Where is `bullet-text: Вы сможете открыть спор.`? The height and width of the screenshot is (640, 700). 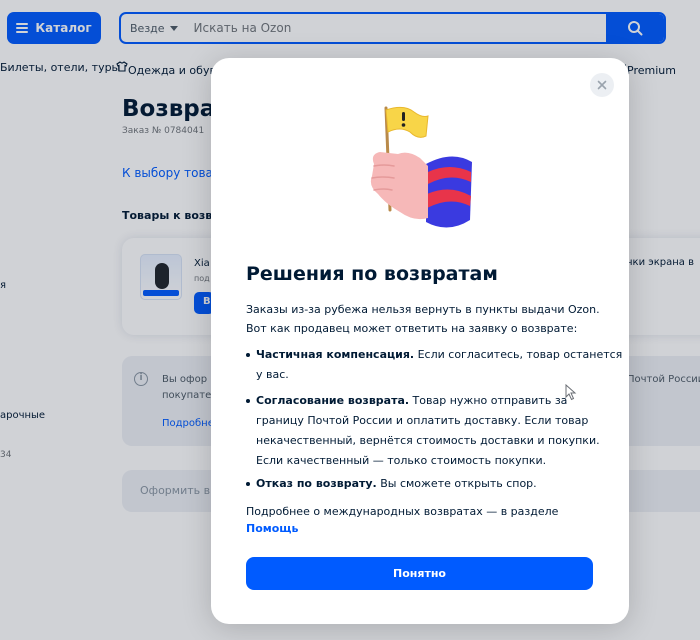 bullet-text: Вы сможете открыть спор. is located at coordinates (456, 483).